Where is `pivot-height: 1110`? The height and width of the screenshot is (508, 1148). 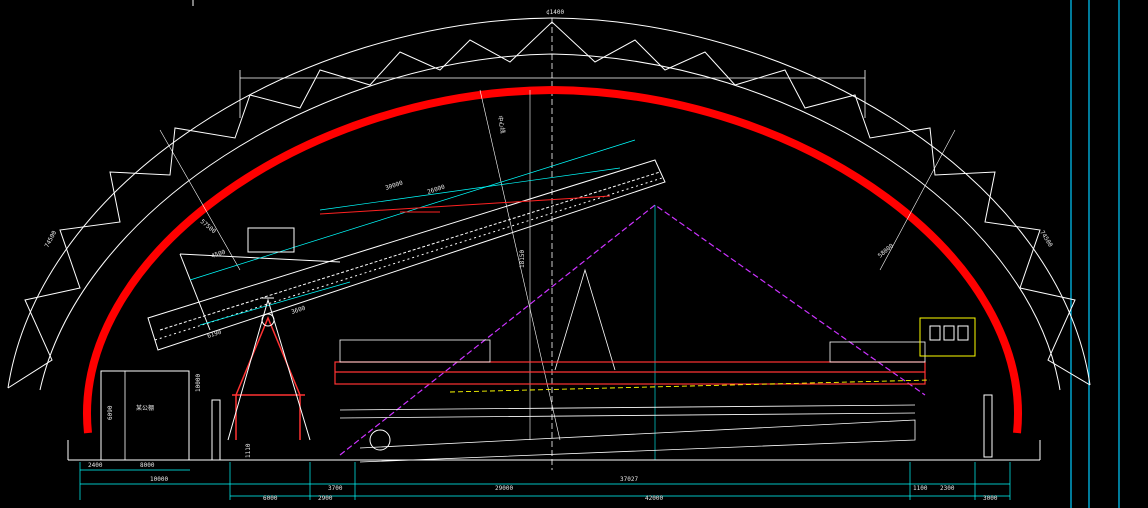
pivot-height: 1110 is located at coordinates (248, 450).